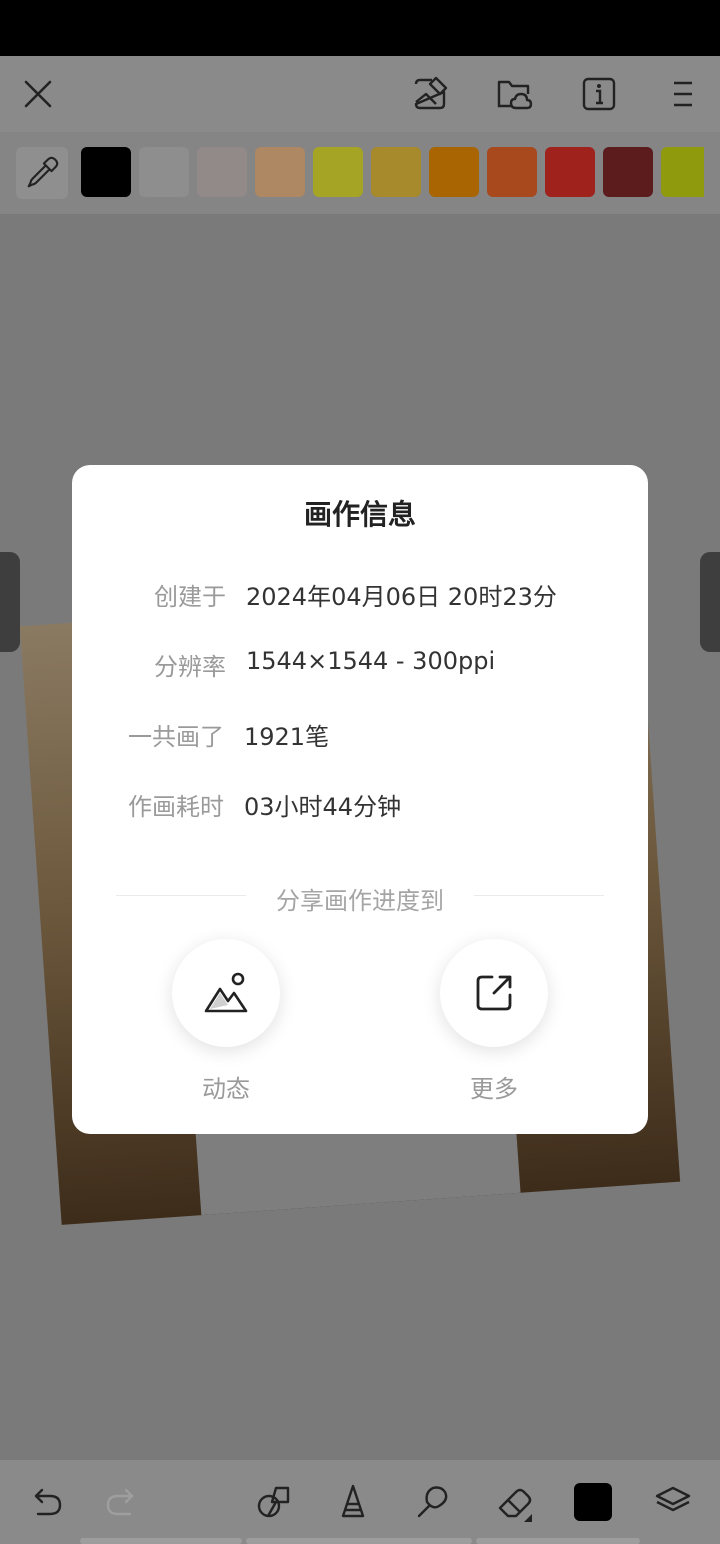 The image size is (720, 1544). I want to click on share-heading: 分享画作进度到, so click(360, 901).